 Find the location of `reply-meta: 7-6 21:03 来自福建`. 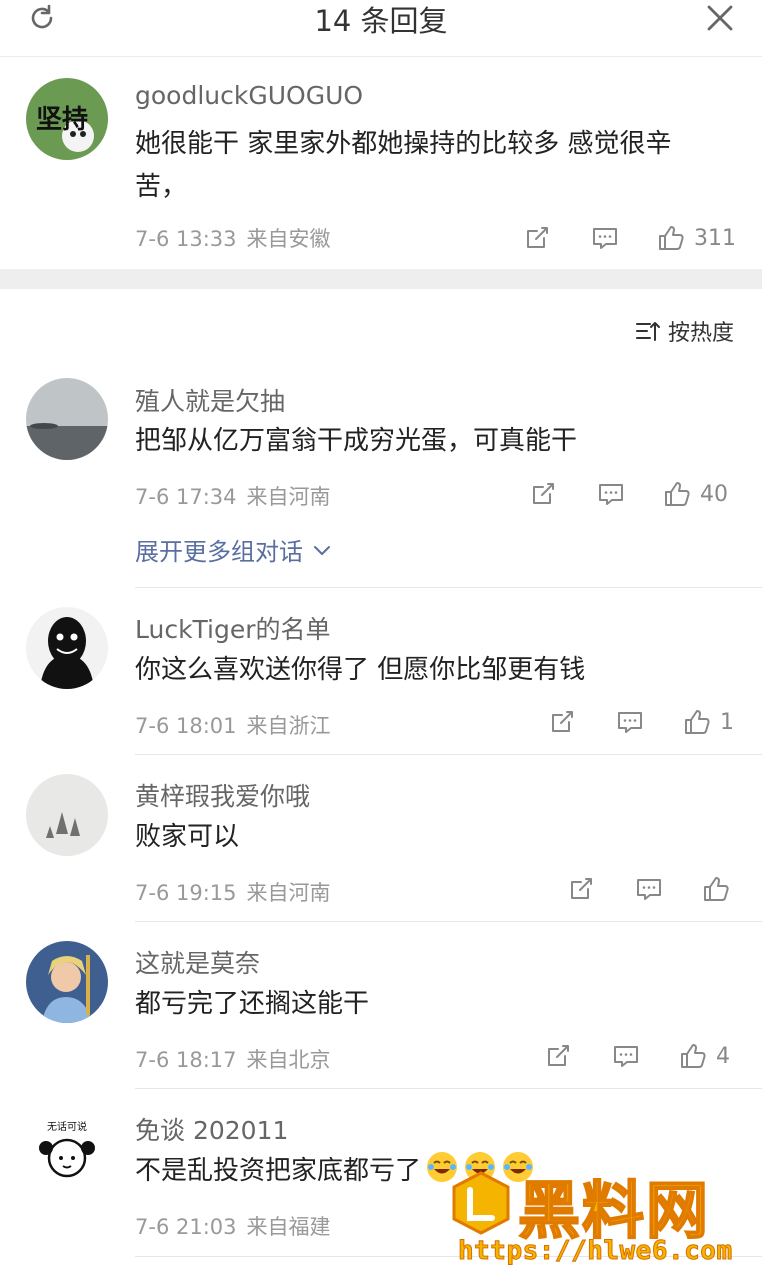

reply-meta: 7-6 21:03 来自福建 is located at coordinates (233, 1226).